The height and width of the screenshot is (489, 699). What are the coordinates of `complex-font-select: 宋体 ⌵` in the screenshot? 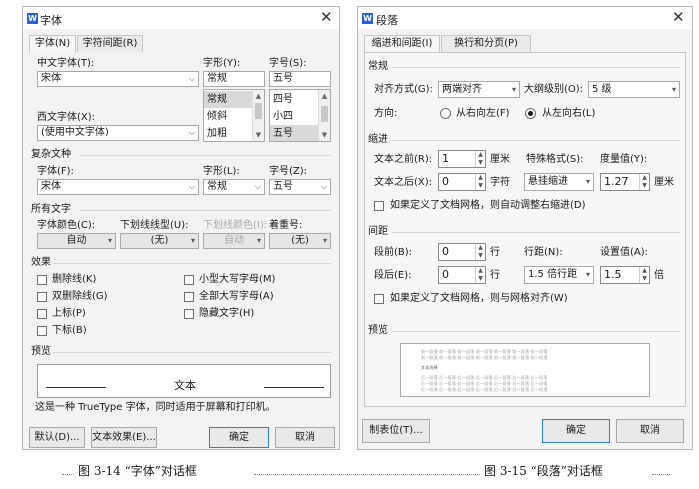 It's located at (118, 187).